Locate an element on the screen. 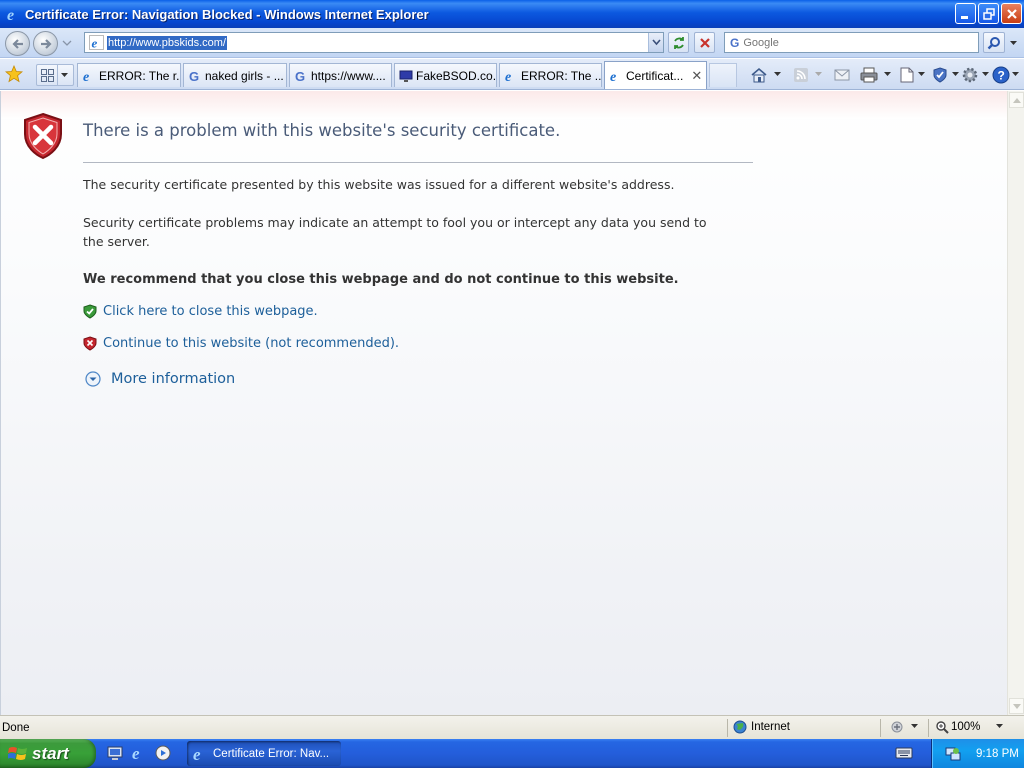  minimize-button is located at coordinates (965, 13).